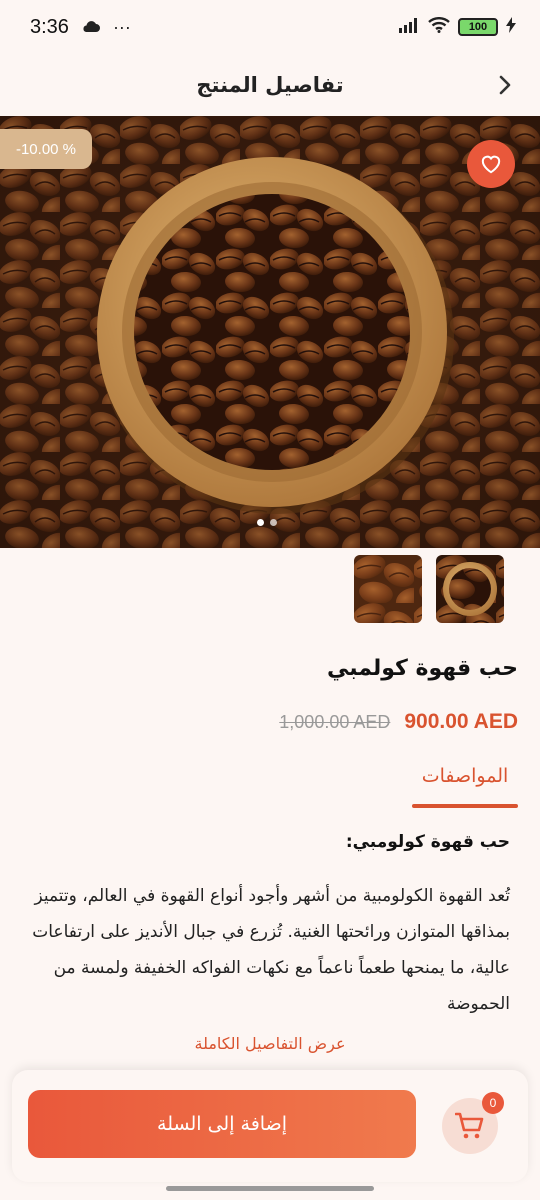  I want to click on status-extra: ···, so click(121, 26).